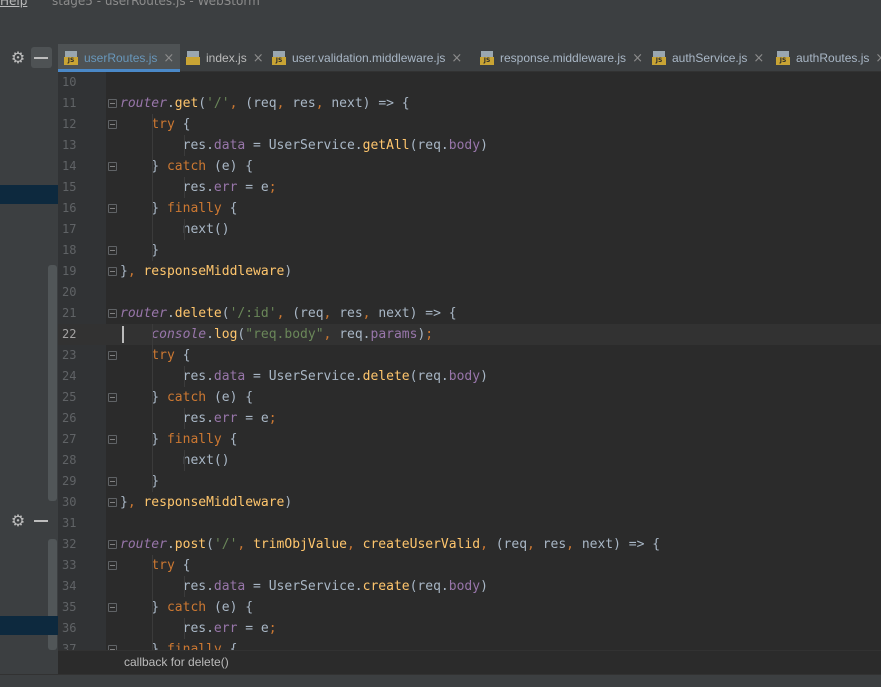 Image resolution: width=881 pixels, height=687 pixels. What do you see at coordinates (429, 145) in the screenshot?
I see `code-token: (req.` at bounding box center [429, 145].